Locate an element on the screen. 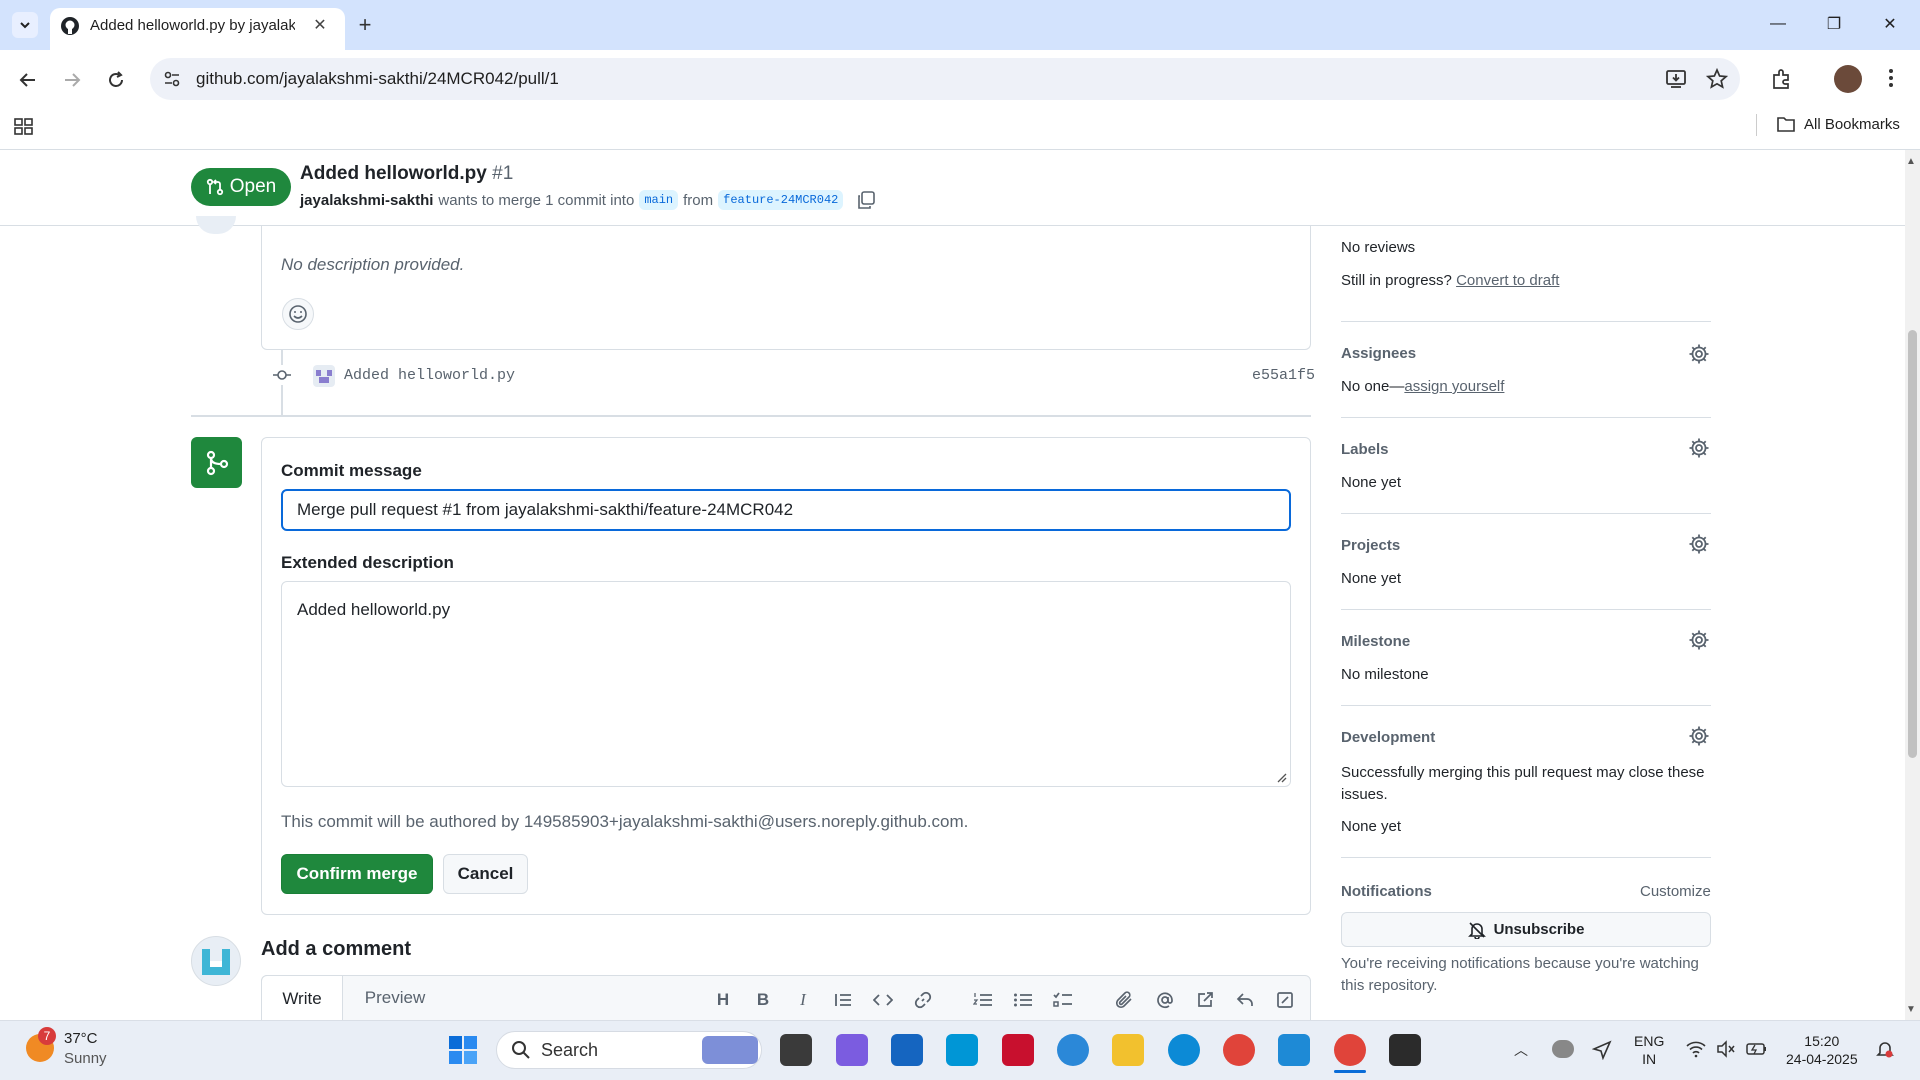  wifi-icon is located at coordinates (1696, 1049).